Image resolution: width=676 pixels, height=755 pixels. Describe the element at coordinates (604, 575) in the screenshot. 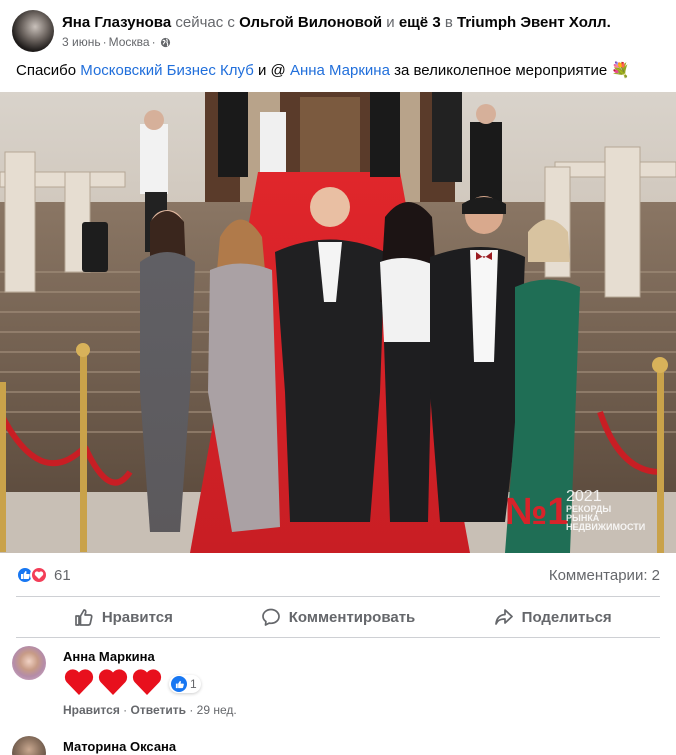

I see `comments-count: Комментарии: 2` at that location.